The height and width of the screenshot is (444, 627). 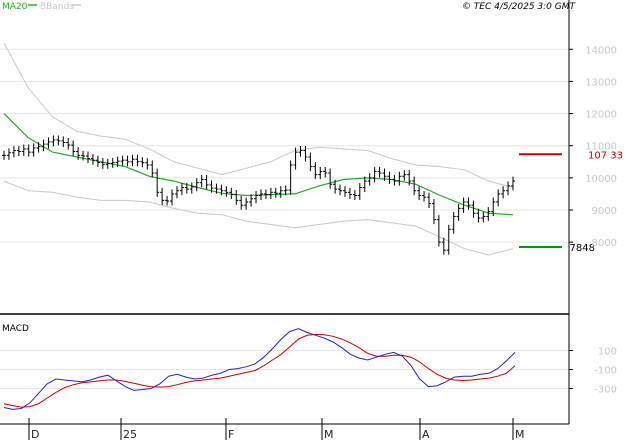 I want to click on price-y-tick-label: 11000, so click(x=601, y=147).